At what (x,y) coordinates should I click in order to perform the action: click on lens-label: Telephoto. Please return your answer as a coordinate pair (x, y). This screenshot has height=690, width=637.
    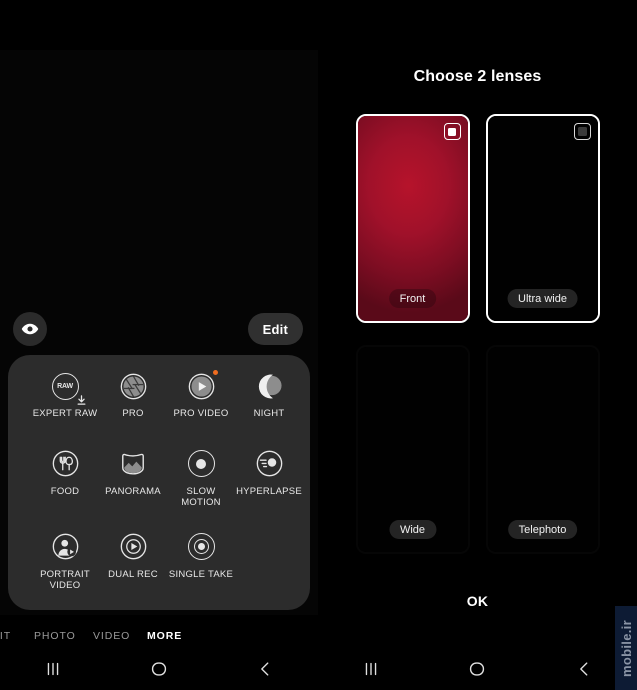
    Looking at the image, I should click on (542, 529).